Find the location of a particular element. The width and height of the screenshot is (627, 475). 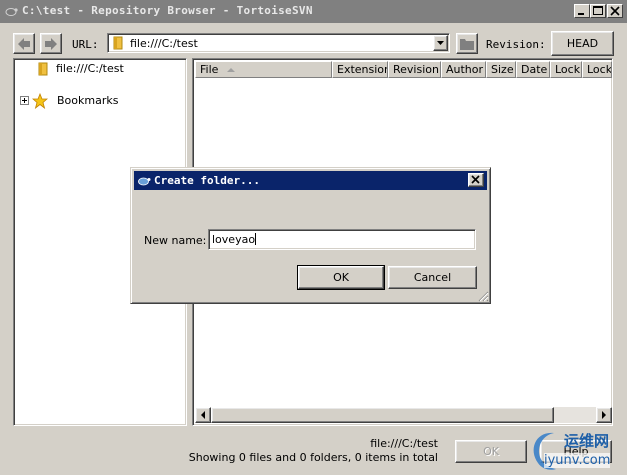

scroll-right-button is located at coordinates (604, 415).